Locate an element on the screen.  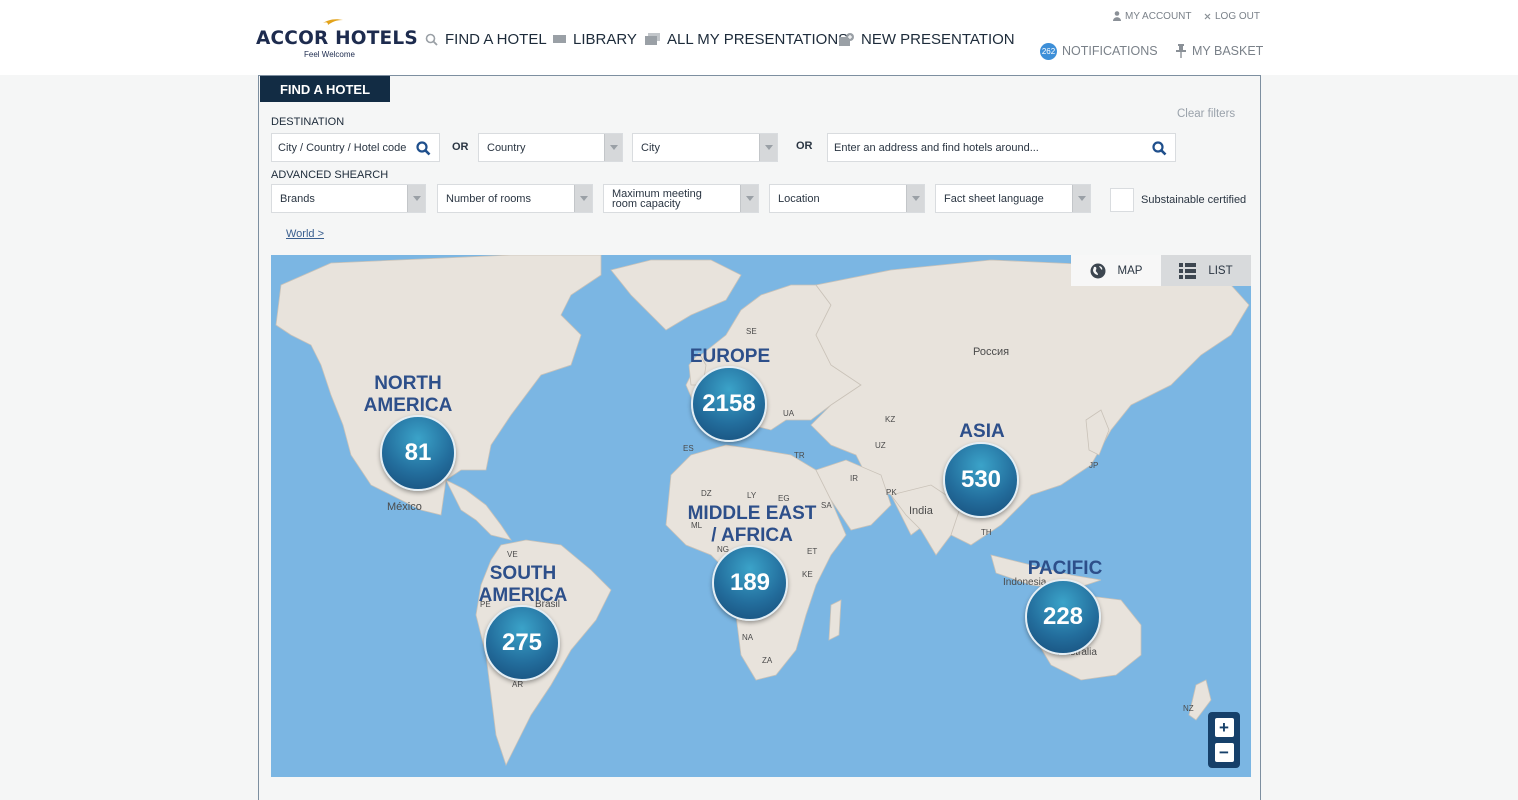
list-view-button: LIST is located at coordinates (1206, 270).